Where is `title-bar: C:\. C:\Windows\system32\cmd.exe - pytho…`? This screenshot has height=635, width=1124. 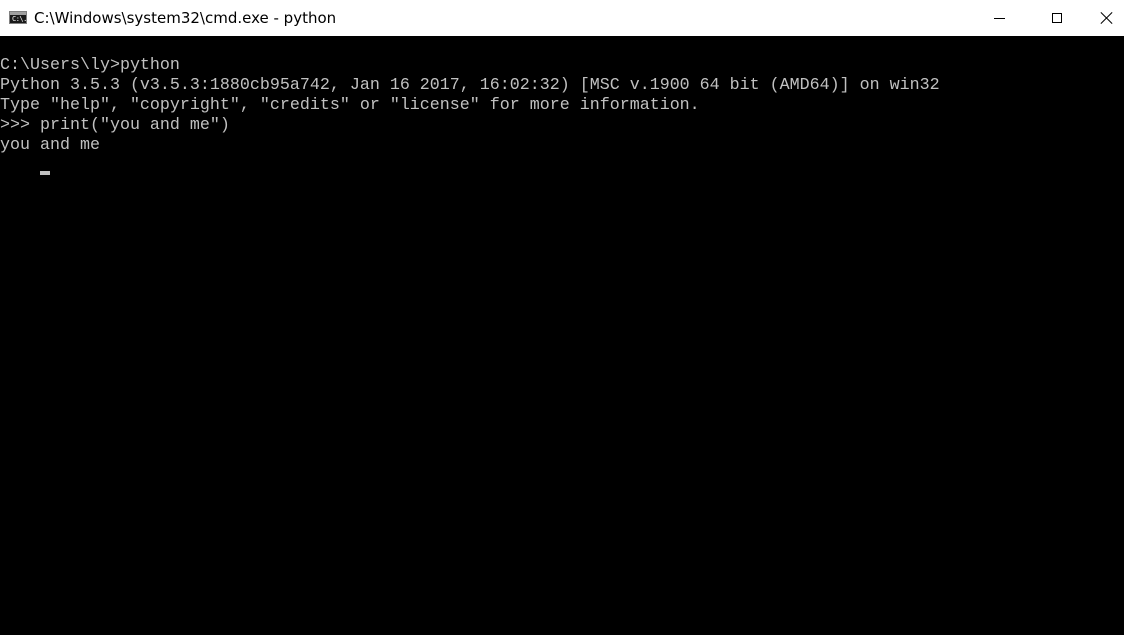 title-bar: C:\. C:\Windows\system32\cmd.exe - pytho… is located at coordinates (562, 18).